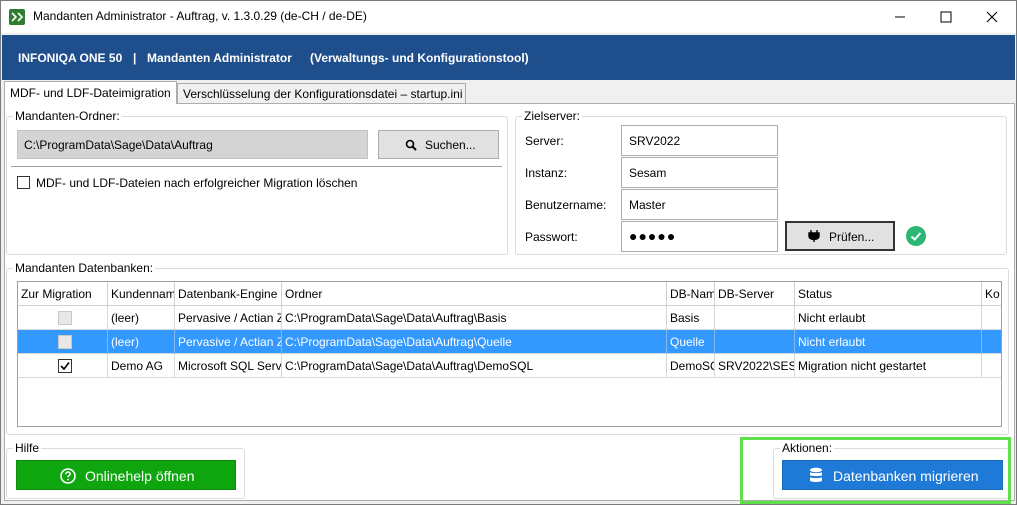 This screenshot has height=505, width=1017. What do you see at coordinates (256, 166) in the screenshot?
I see `divider` at bounding box center [256, 166].